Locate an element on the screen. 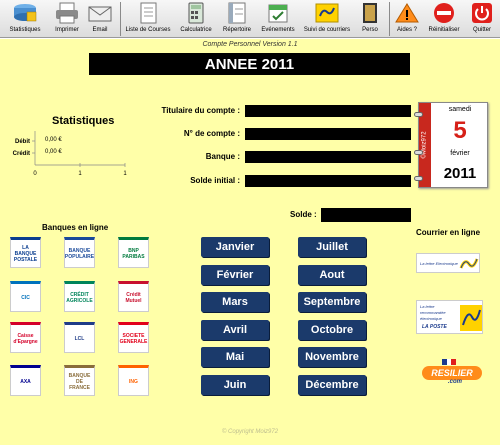  warning-icon is located at coordinates (407, 13).